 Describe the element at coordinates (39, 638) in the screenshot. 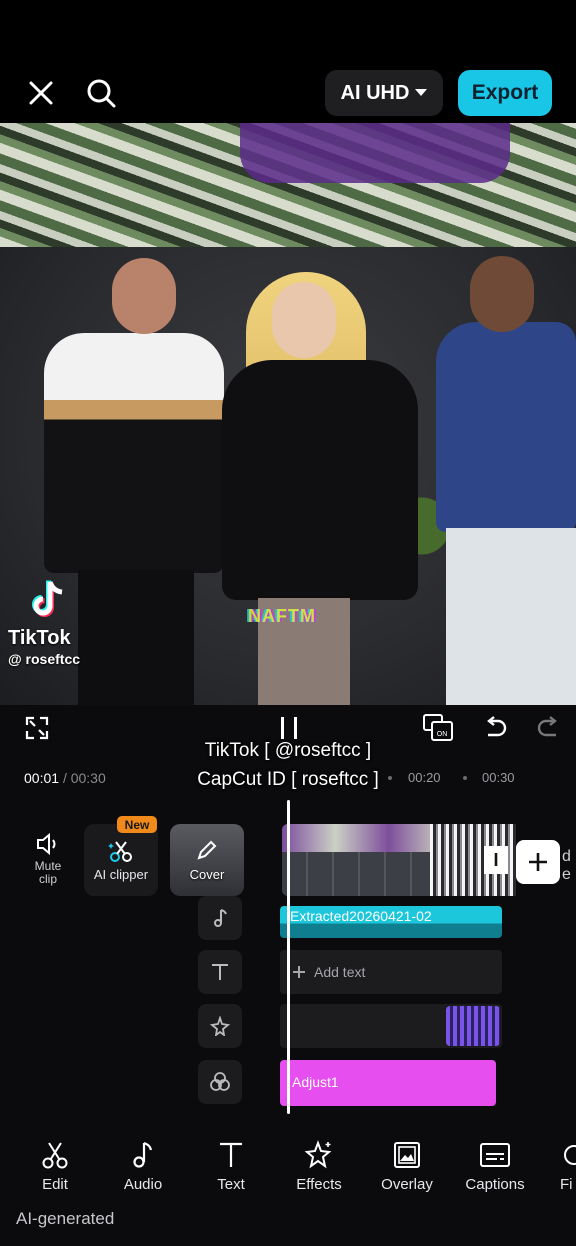

I see `watermark-brand: TikTok` at that location.